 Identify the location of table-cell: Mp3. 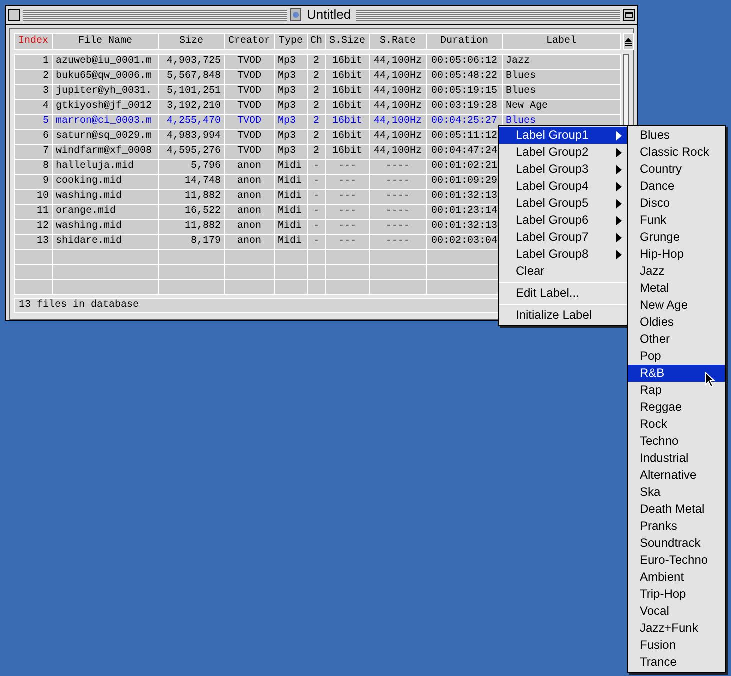
(291, 92).